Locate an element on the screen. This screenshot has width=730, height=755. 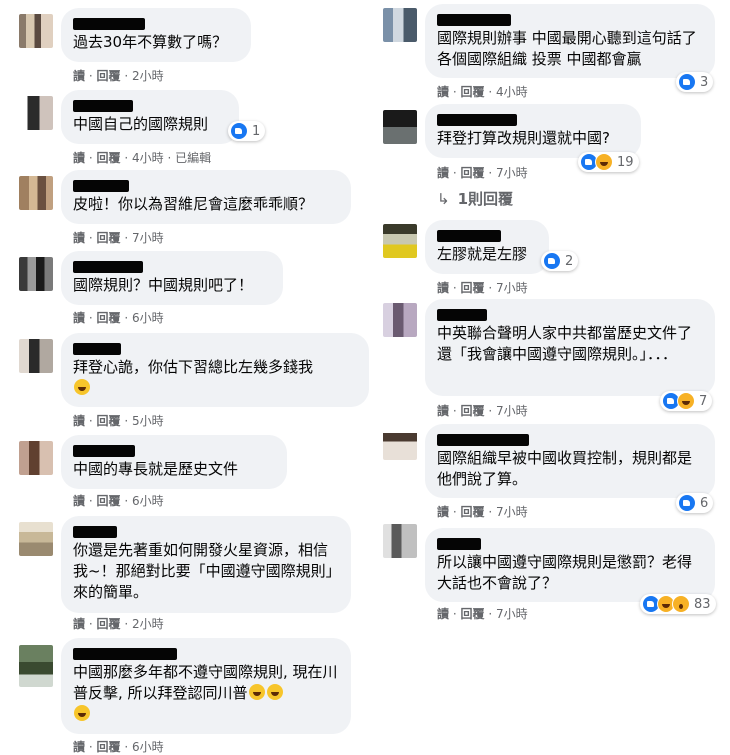
reaction-summary: 3 is located at coordinates (695, 82).